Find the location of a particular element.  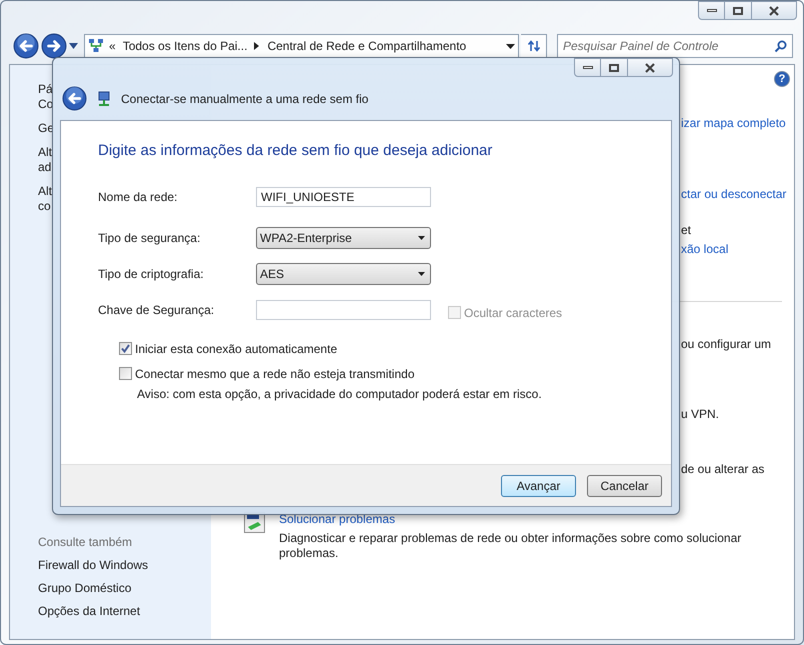

field-label: Chave de Segurança: is located at coordinates (157, 310).